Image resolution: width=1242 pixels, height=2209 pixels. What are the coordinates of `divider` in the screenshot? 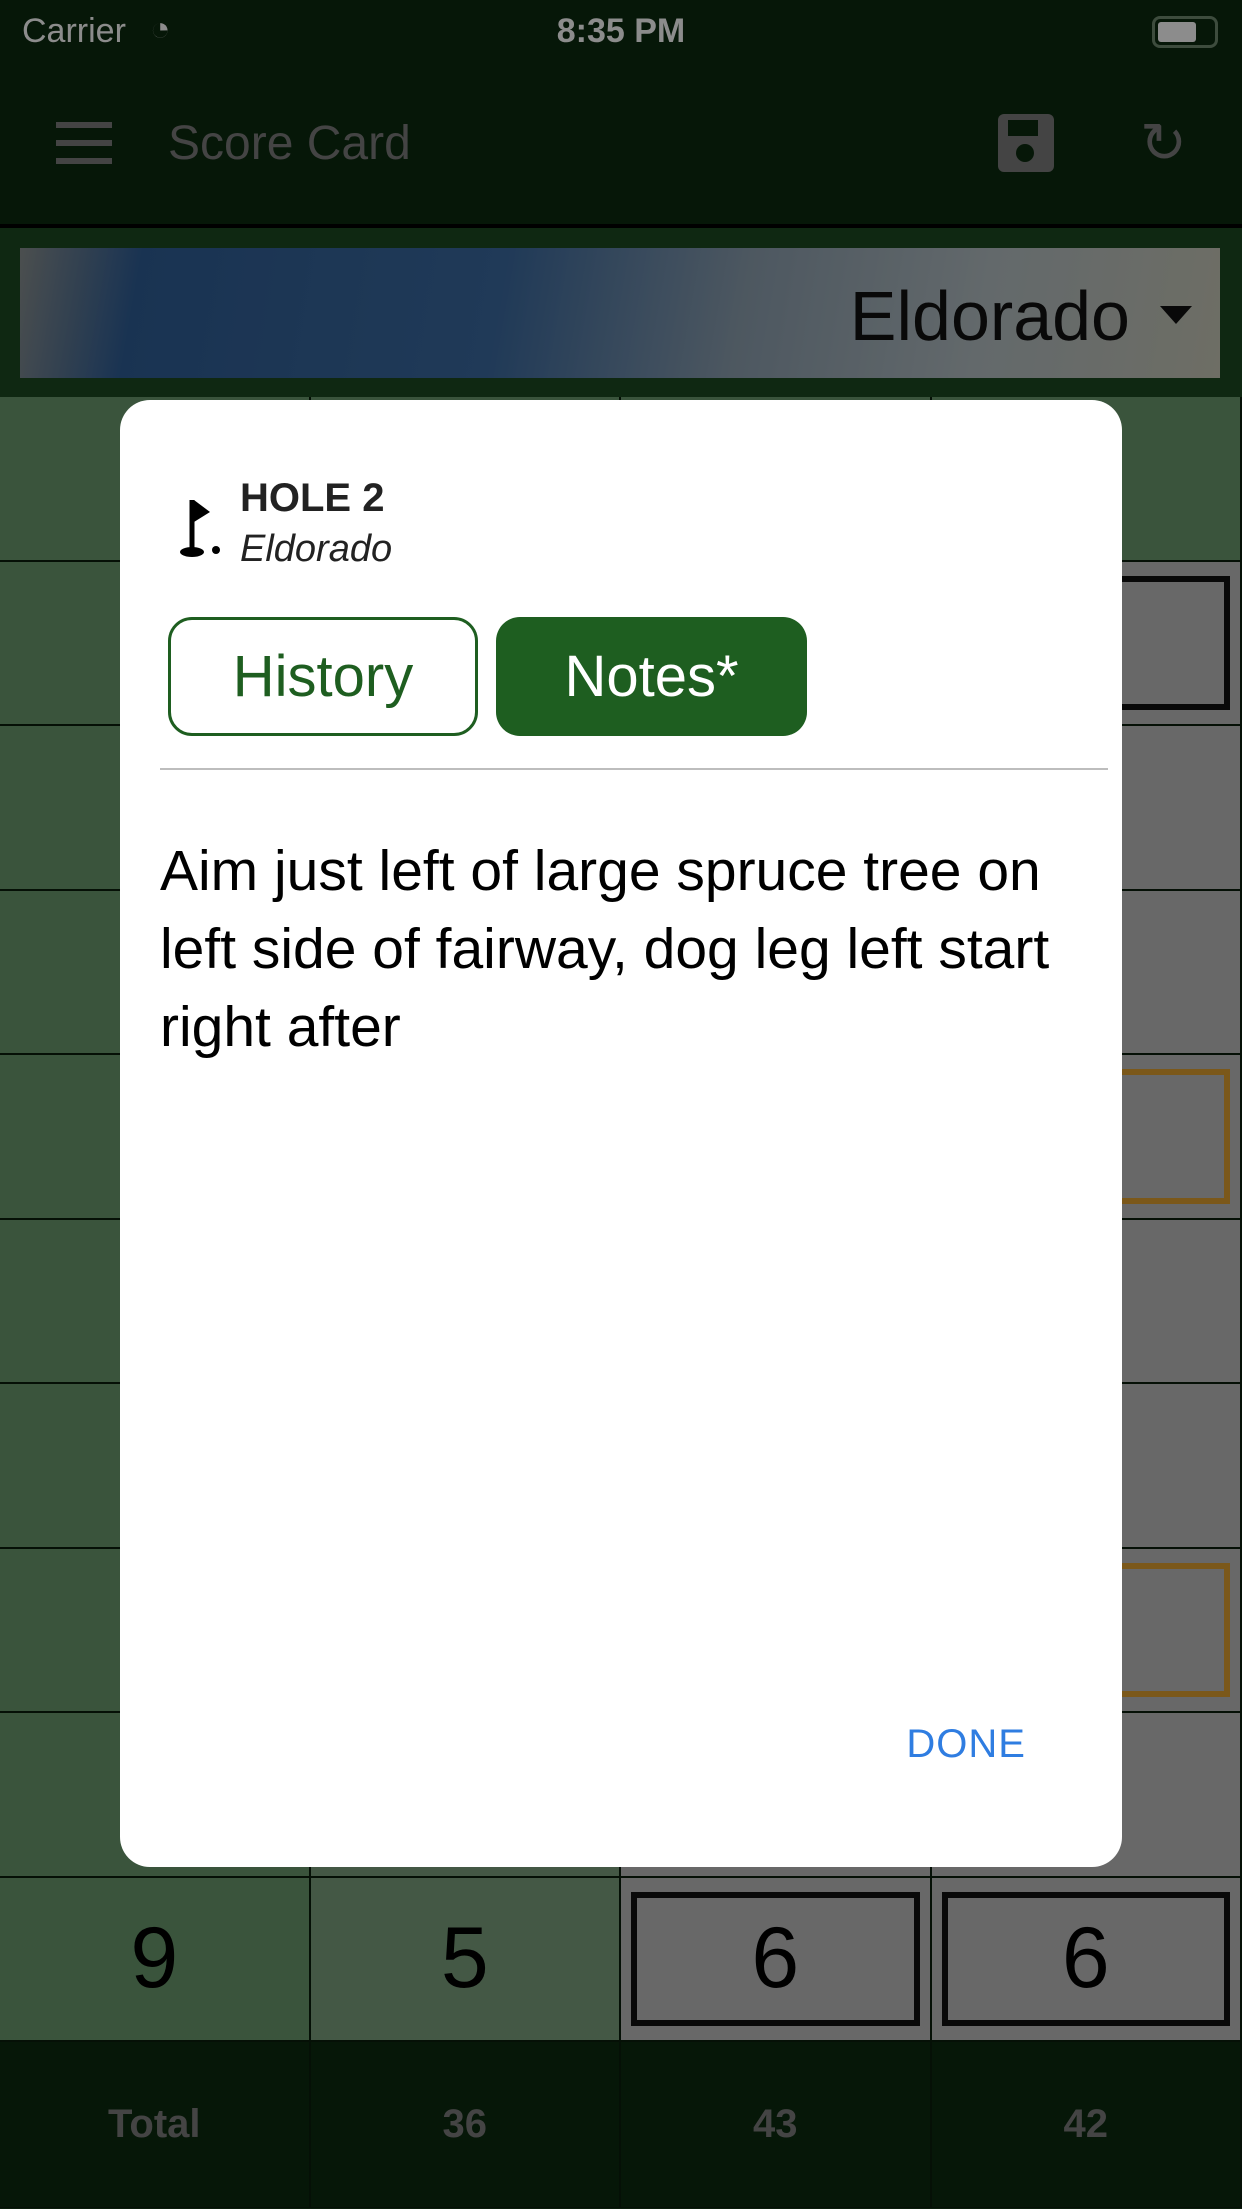 It's located at (634, 769).